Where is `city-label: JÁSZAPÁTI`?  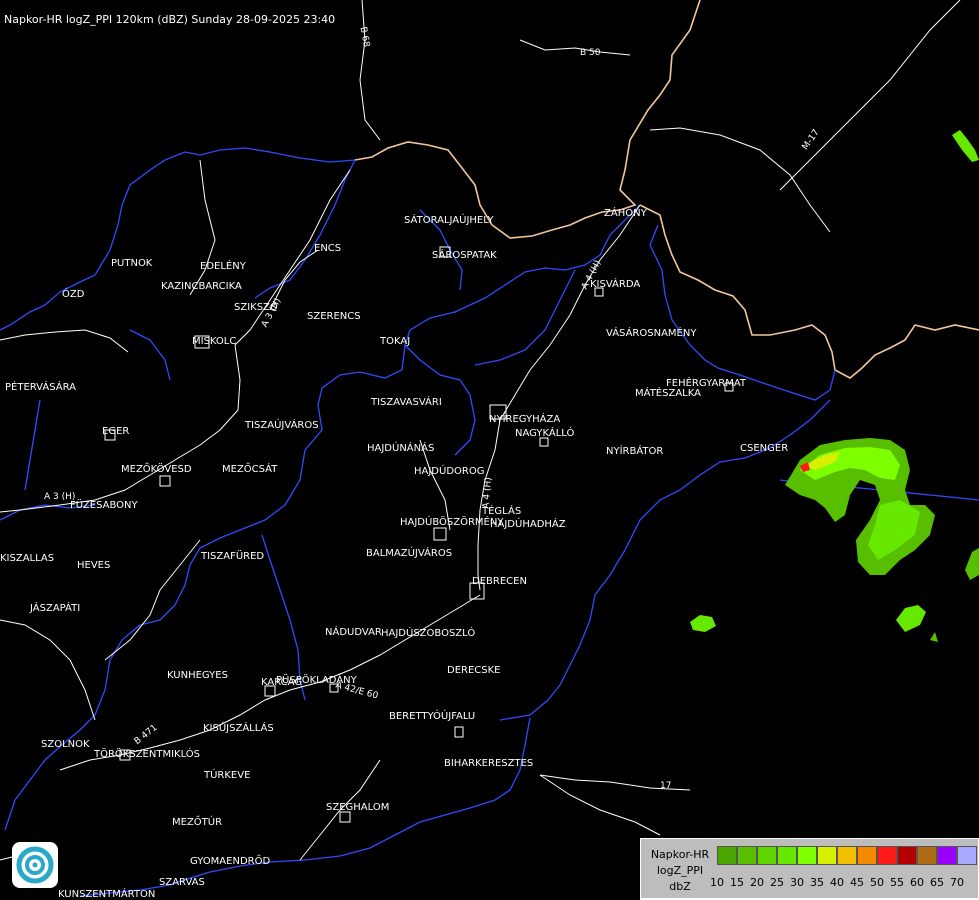
city-label: JÁSZAPÁTI is located at coordinates (55, 608).